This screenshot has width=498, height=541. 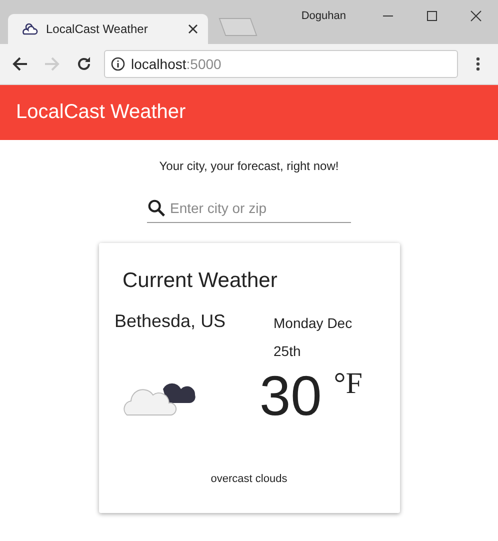 What do you see at coordinates (432, 16) in the screenshot?
I see `maximize-icon` at bounding box center [432, 16].